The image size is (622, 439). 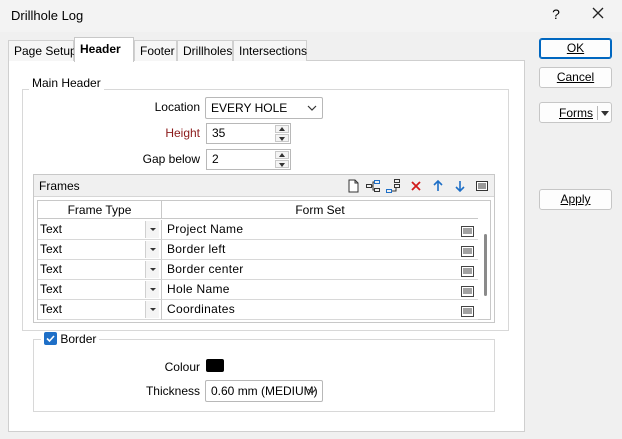 What do you see at coordinates (47, 15) in the screenshot?
I see `window-title: Drillhole Log` at bounding box center [47, 15].